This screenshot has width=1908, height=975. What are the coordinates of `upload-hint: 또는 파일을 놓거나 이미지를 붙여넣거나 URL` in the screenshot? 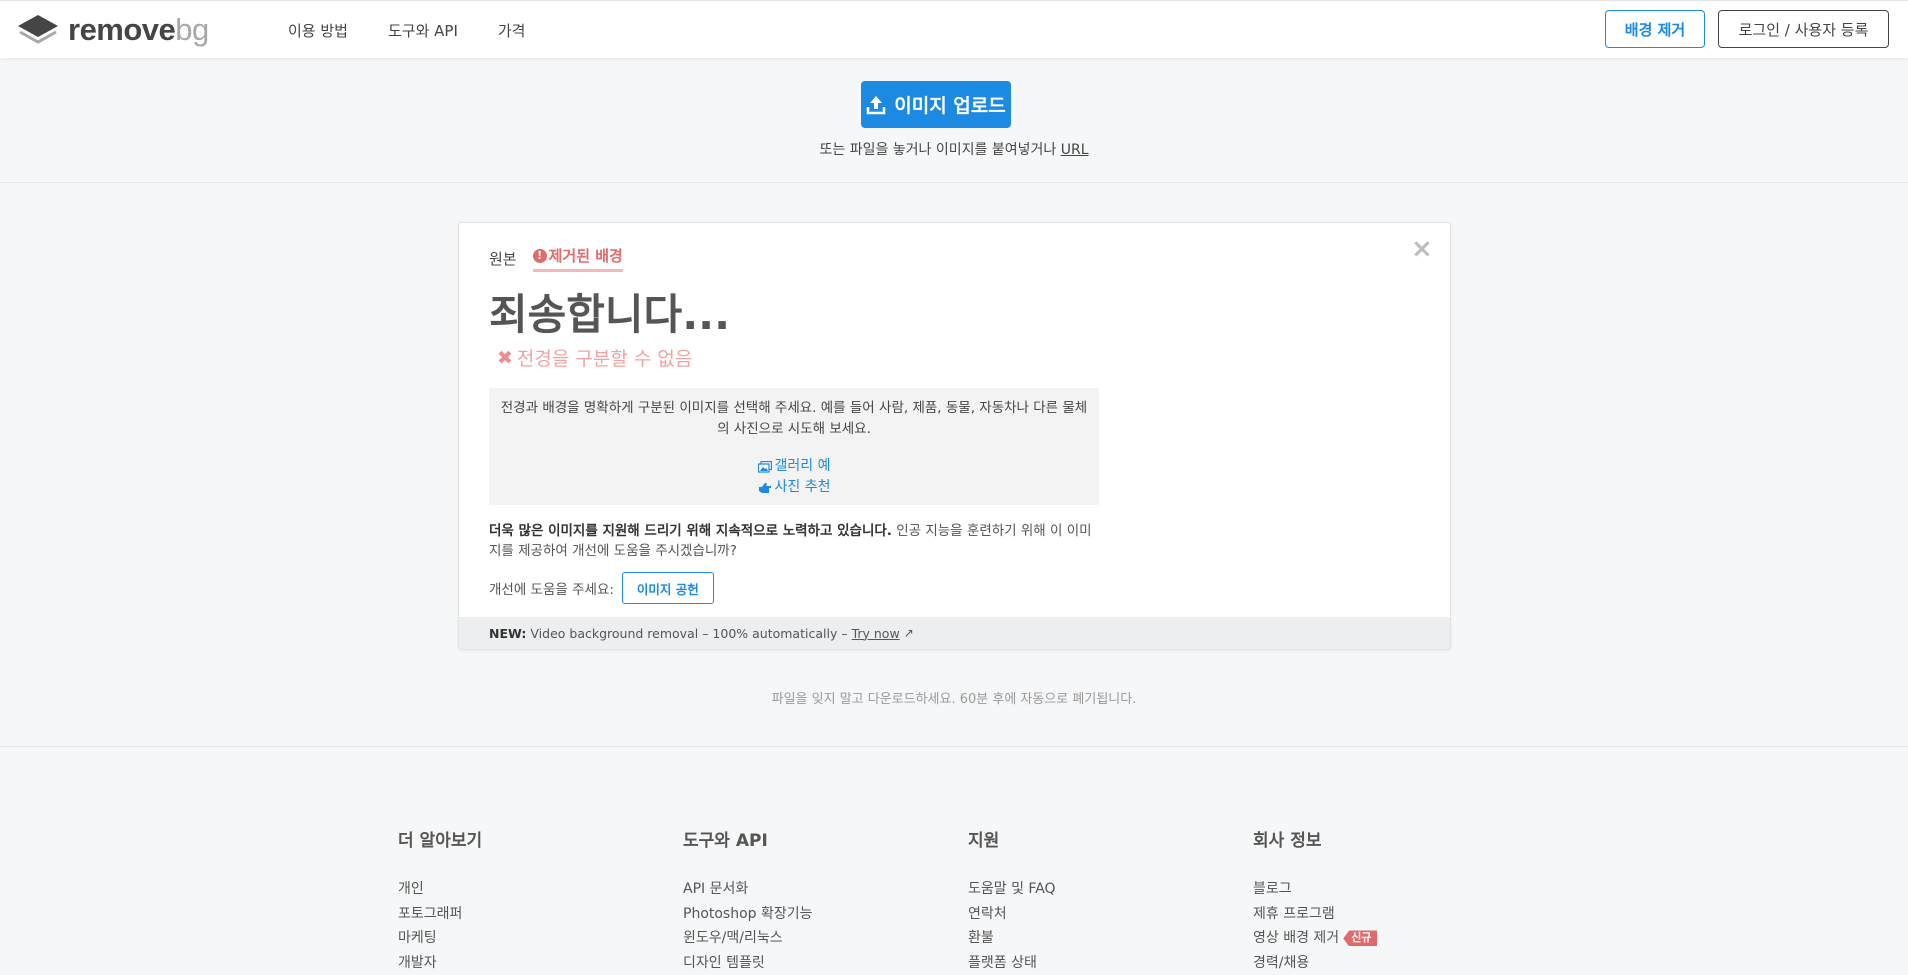 It's located at (954, 149).